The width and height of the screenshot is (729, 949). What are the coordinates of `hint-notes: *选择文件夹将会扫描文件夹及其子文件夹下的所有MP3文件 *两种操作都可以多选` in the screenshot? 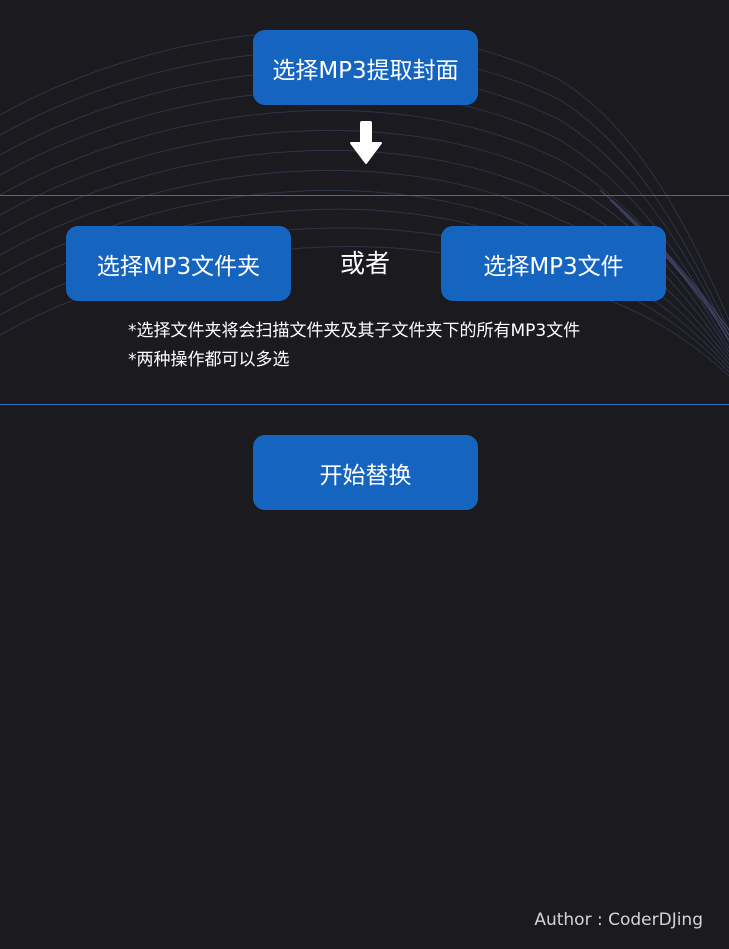 It's located at (354, 346).